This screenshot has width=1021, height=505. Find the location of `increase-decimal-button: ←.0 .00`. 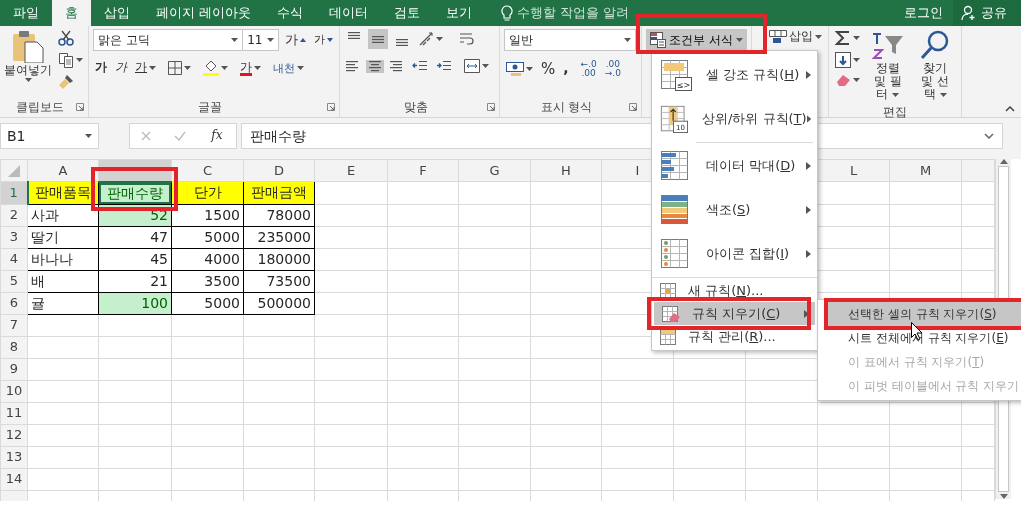

increase-decimal-button: ←.0 .00 is located at coordinates (588, 69).